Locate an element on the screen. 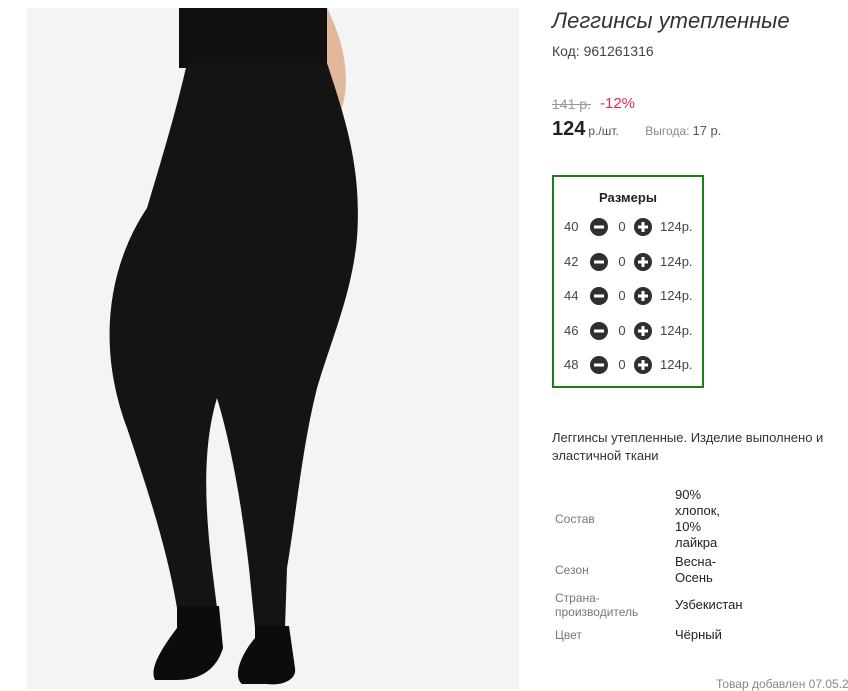 The height and width of the screenshot is (691, 848). size-row-48: 48 0 124р. is located at coordinates (628, 365).